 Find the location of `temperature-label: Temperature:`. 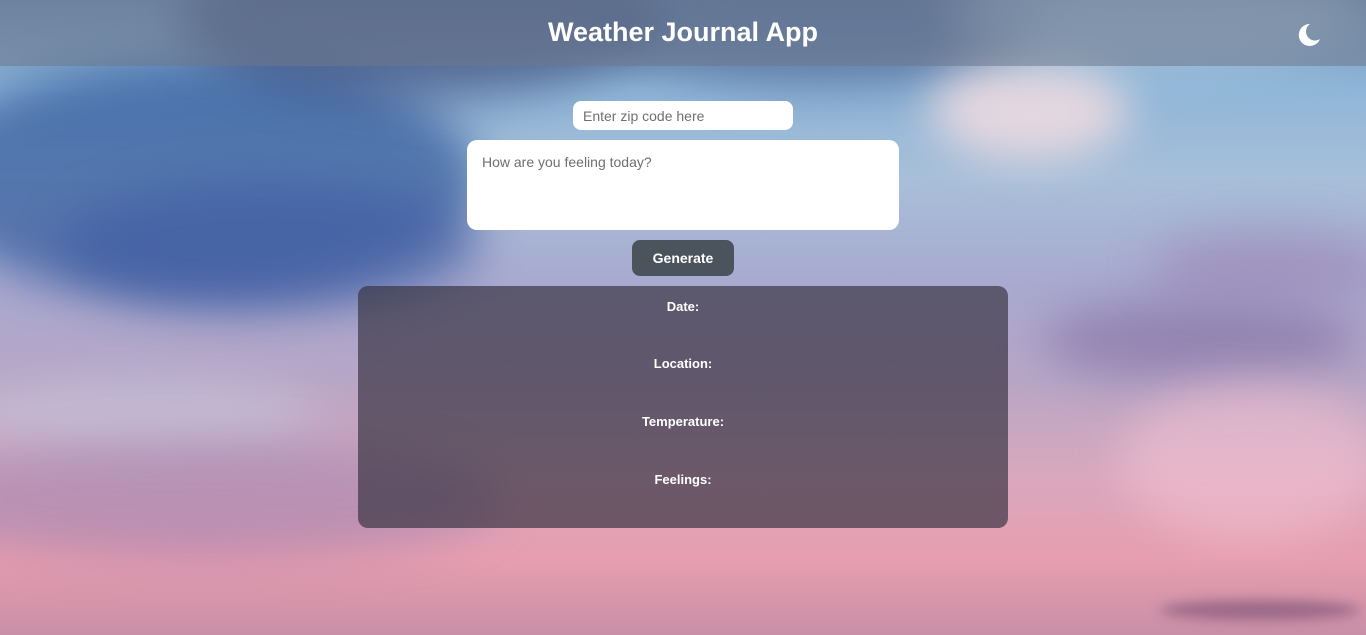

temperature-label: Temperature: is located at coordinates (683, 421).